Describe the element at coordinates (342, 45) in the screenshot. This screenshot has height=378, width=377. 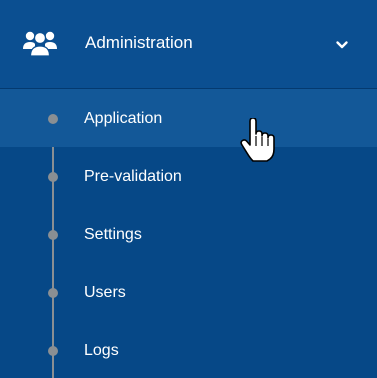
I see `chevron-down-icon` at that location.